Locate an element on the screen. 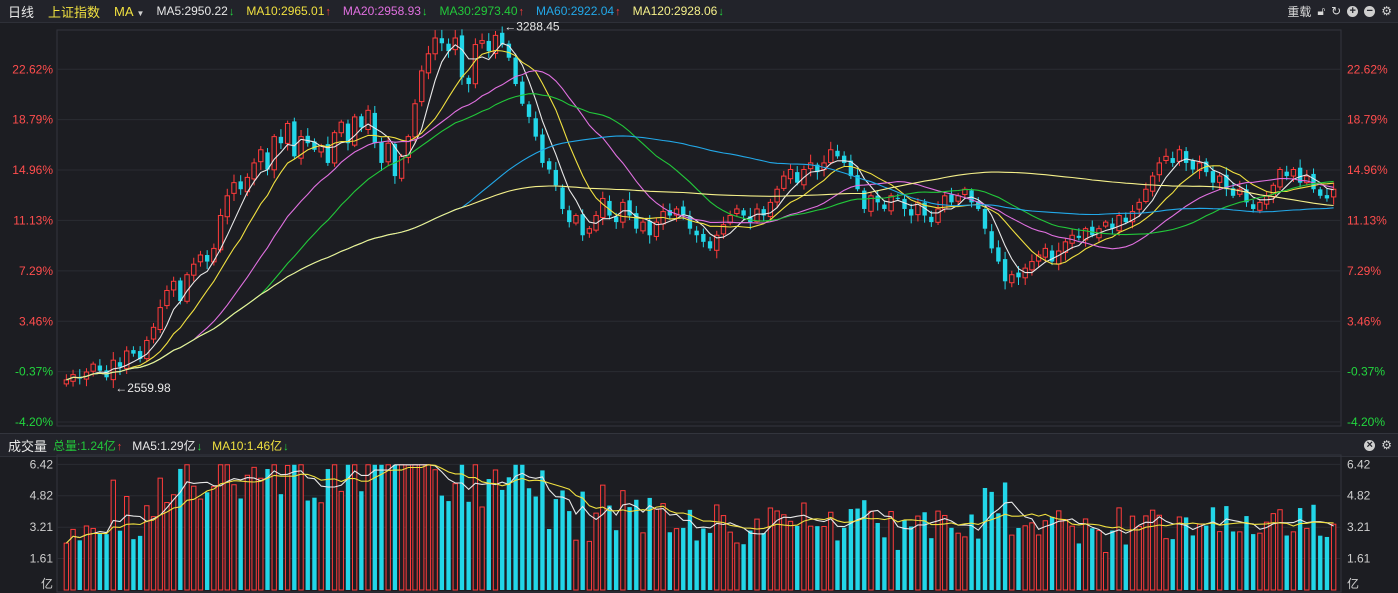  price-tick-right: 3.46% is located at coordinates (1364, 321).